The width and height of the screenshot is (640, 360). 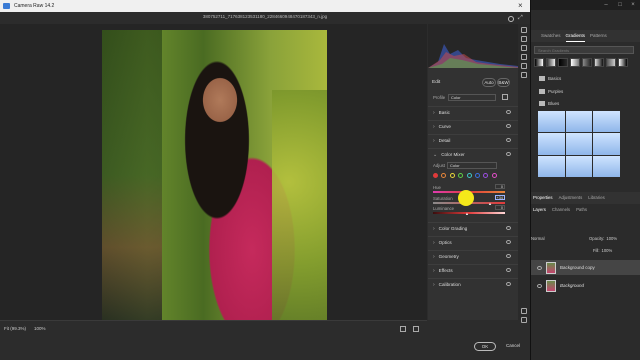 I want to click on redeye-tool-icon, so click(x=524, y=66).